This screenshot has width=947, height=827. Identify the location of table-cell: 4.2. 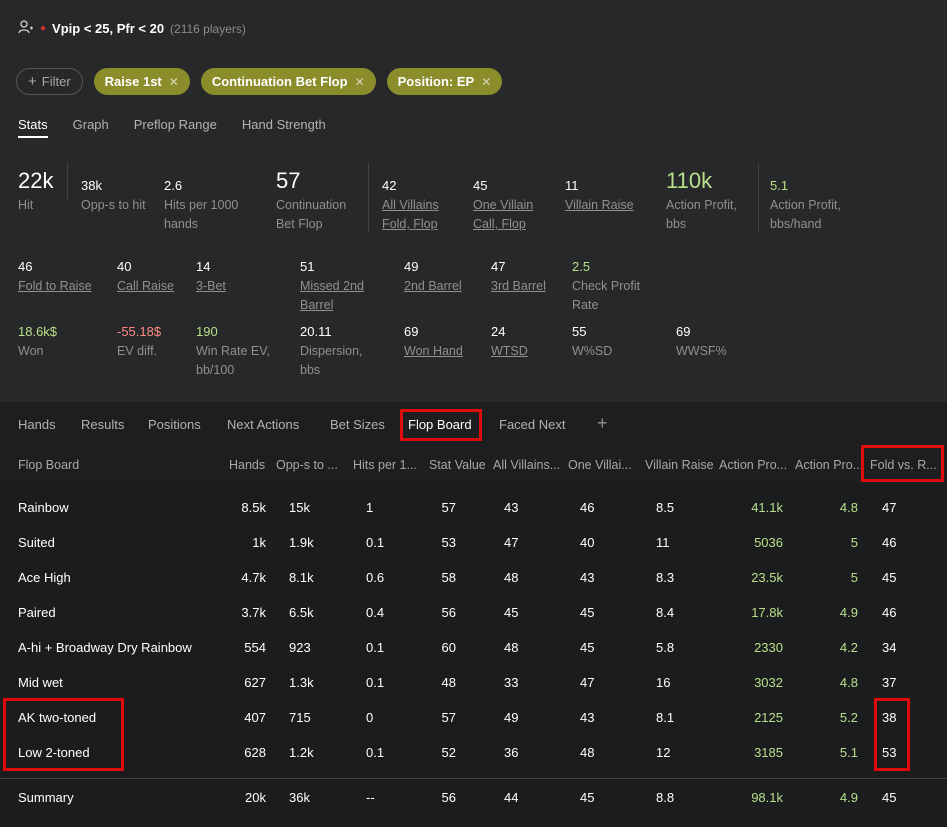
(848, 647).